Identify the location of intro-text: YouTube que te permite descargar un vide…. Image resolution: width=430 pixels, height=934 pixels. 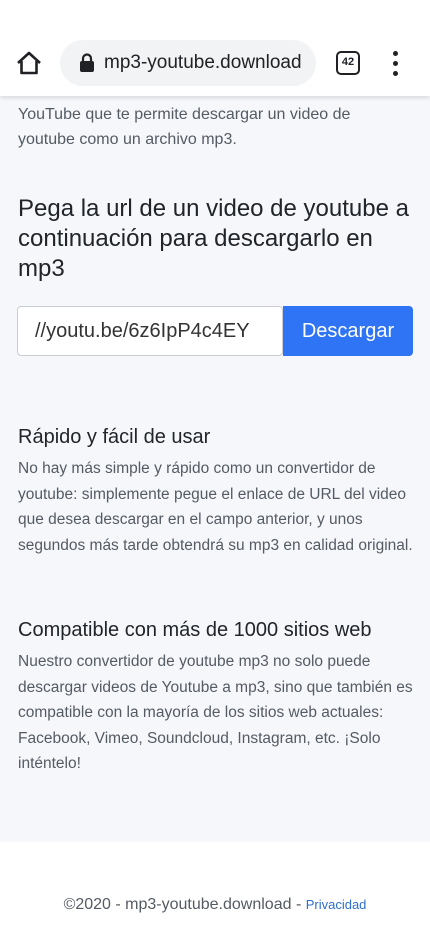
(184, 127).